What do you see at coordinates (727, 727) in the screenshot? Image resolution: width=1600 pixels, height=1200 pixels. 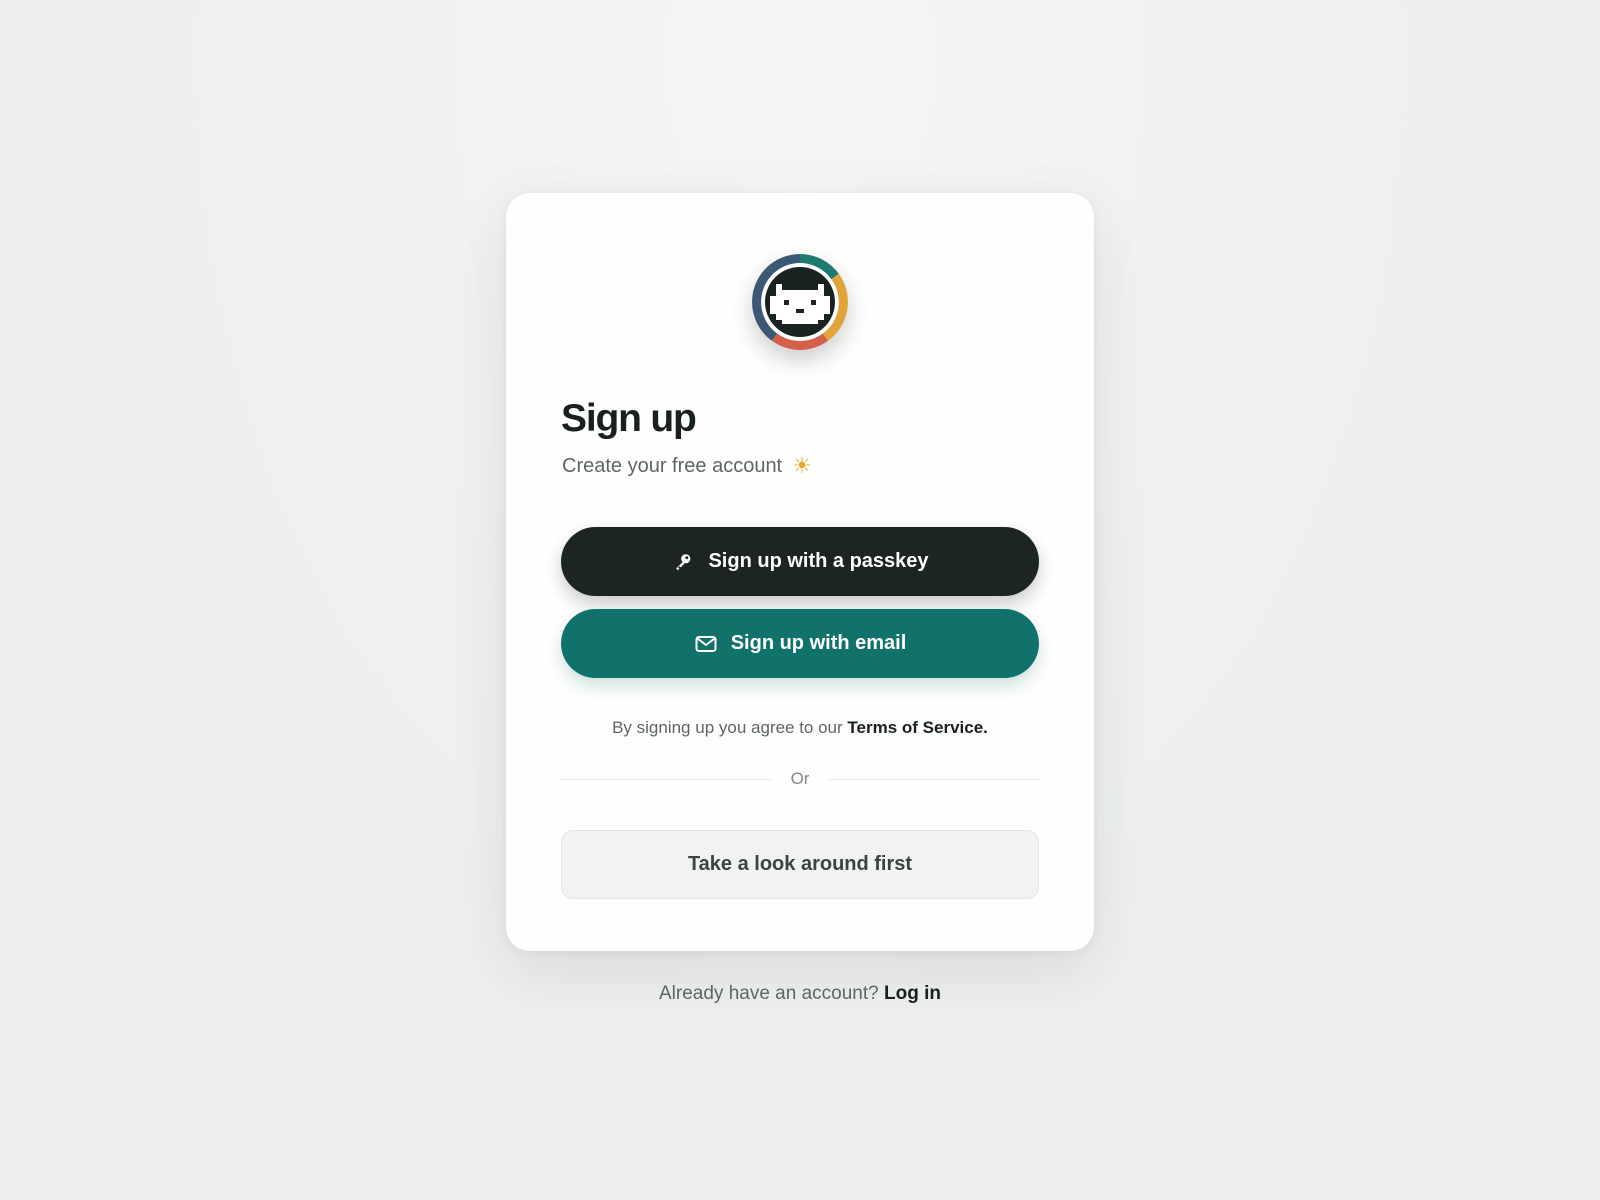 I see `terms-prefix: By signing up you agree to our` at bounding box center [727, 727].